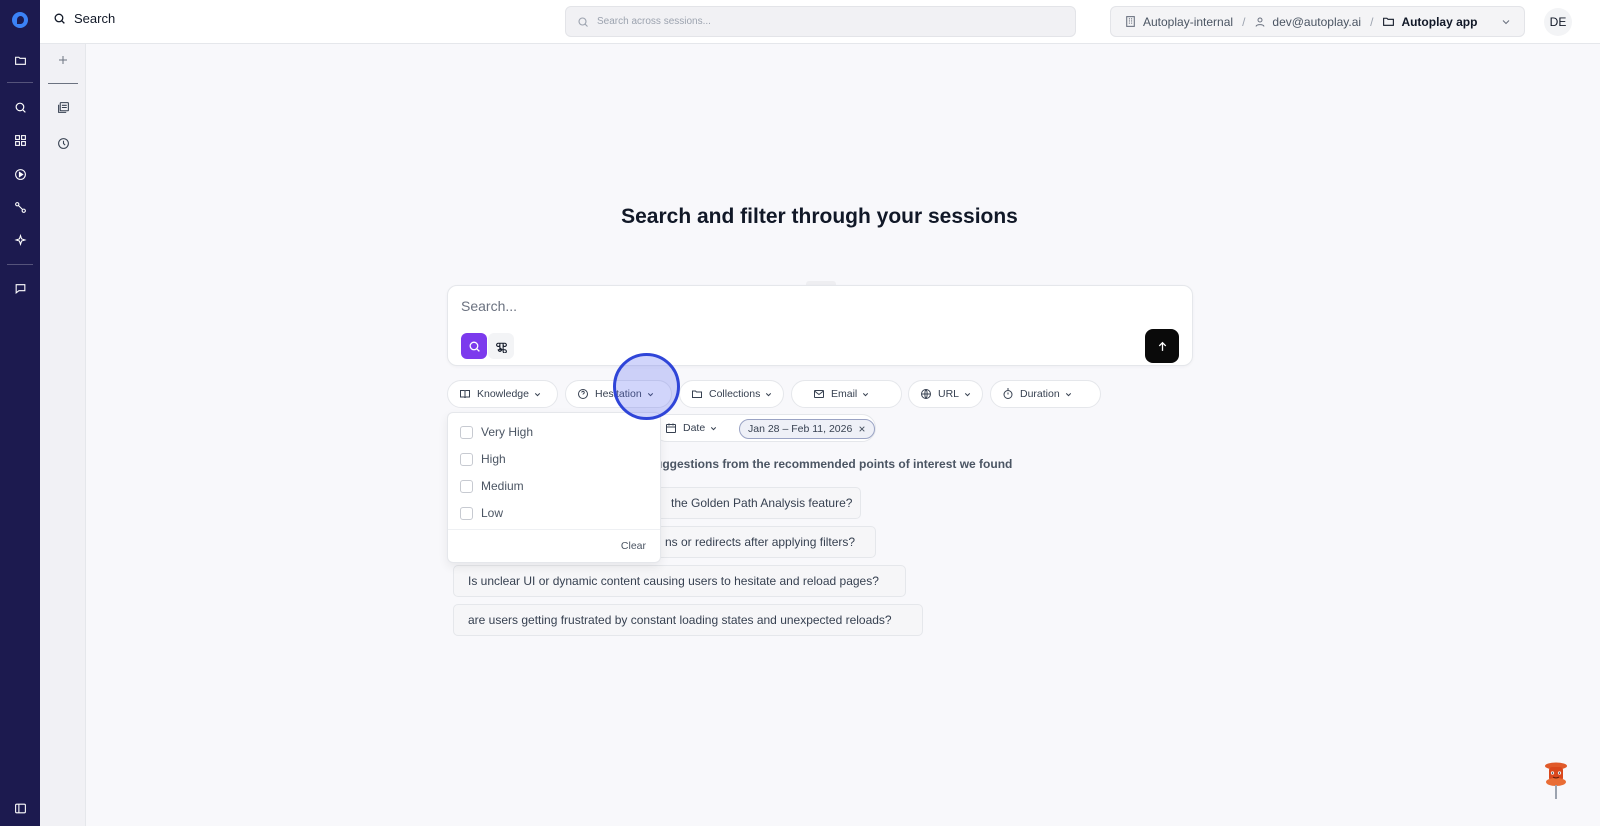  What do you see at coordinates (758, 503) in the screenshot?
I see `suggestion-item: the Golden Path Analysis feature?` at bounding box center [758, 503].